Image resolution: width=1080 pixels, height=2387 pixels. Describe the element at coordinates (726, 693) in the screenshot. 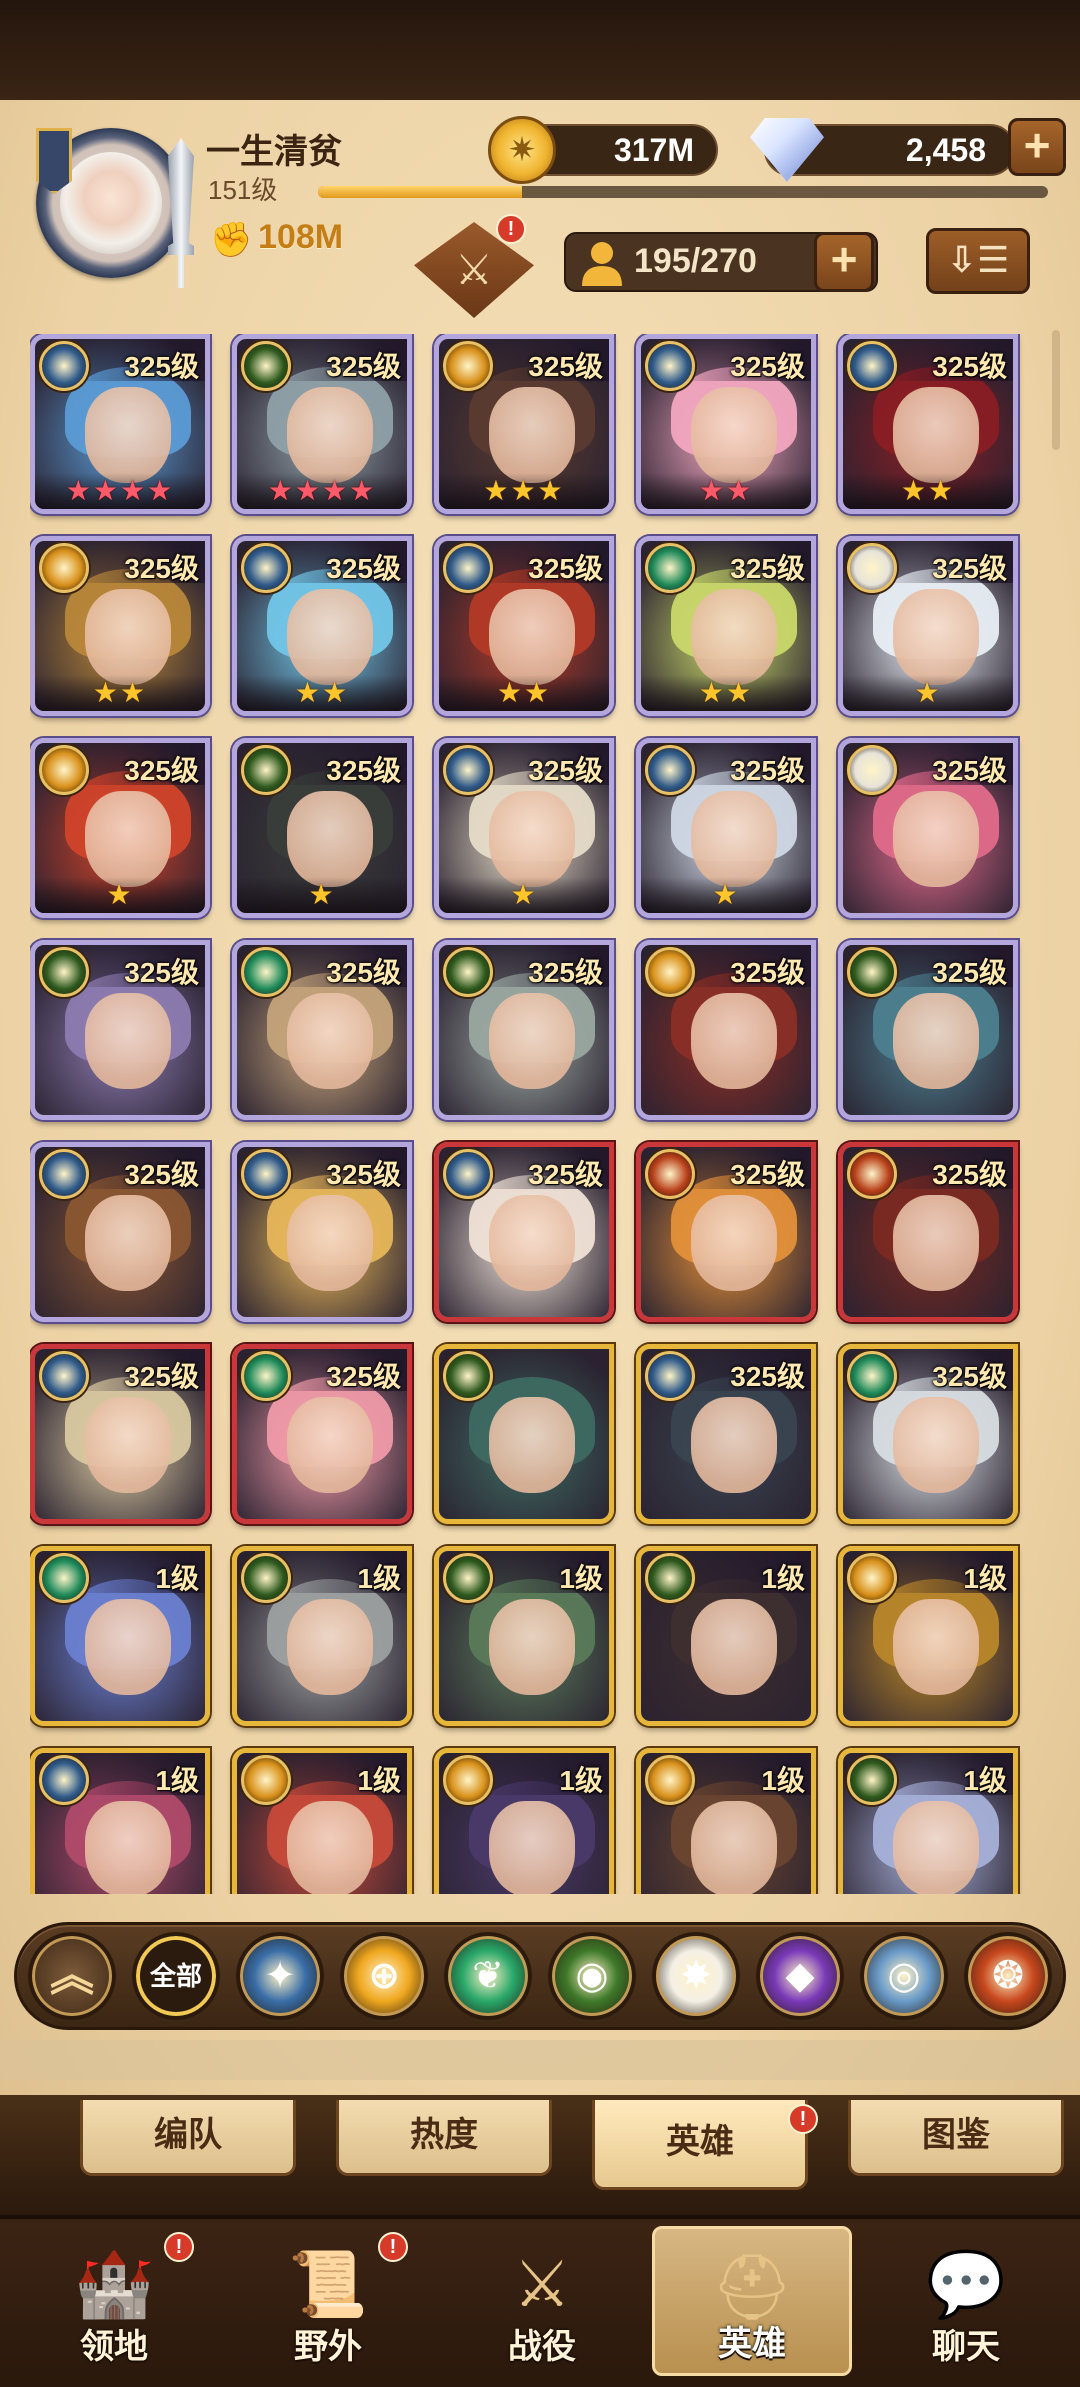

I see `star-rating: ★★` at that location.